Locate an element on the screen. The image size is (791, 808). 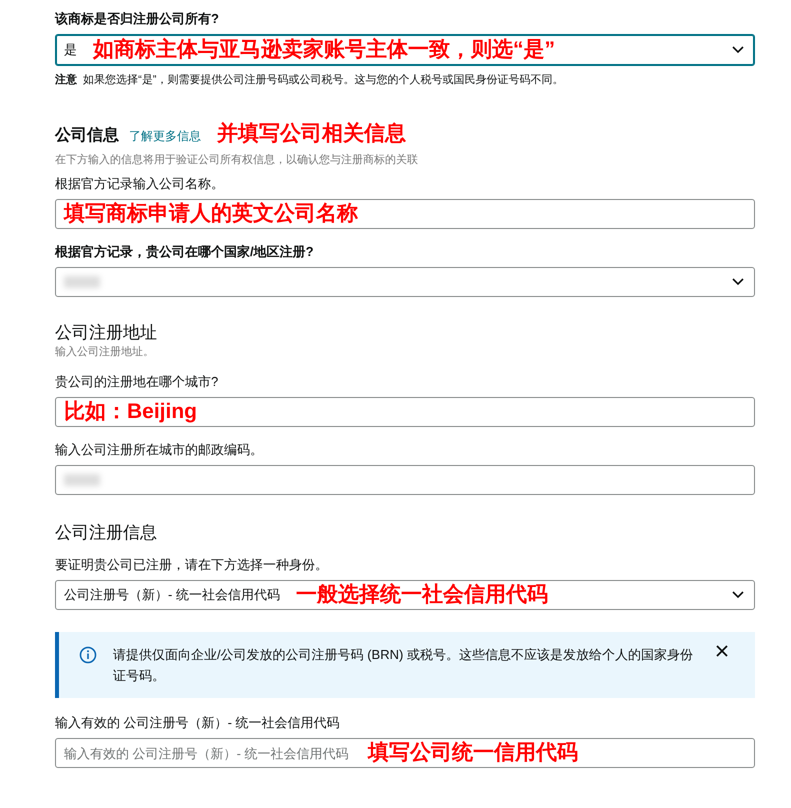
field-label: 输入公司注册所在城市的邮政编码。 is located at coordinates (159, 450).